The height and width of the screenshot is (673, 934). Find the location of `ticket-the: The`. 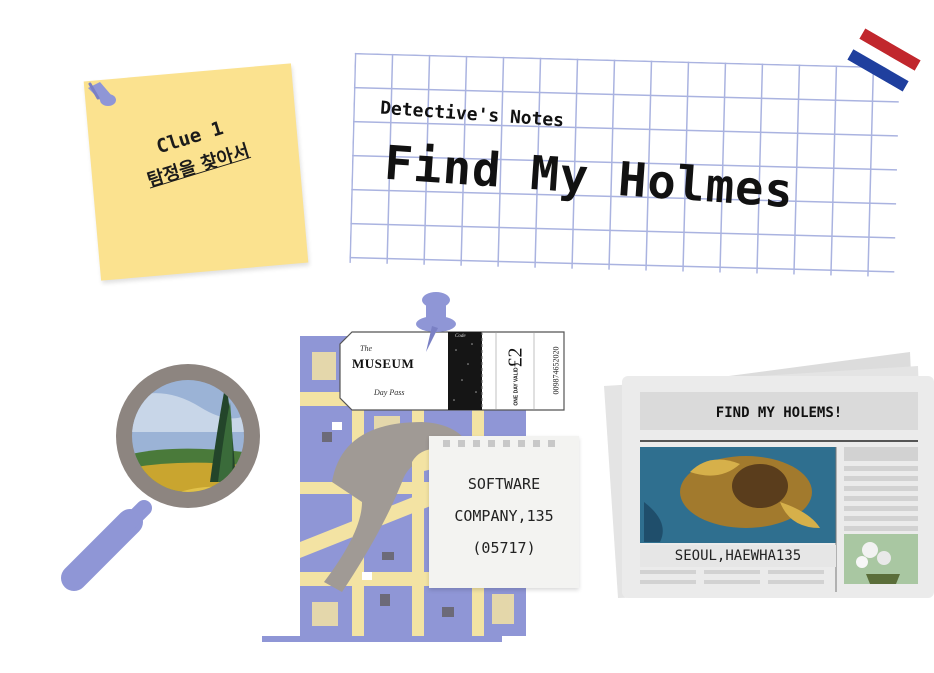

ticket-the: The is located at coordinates (366, 348).